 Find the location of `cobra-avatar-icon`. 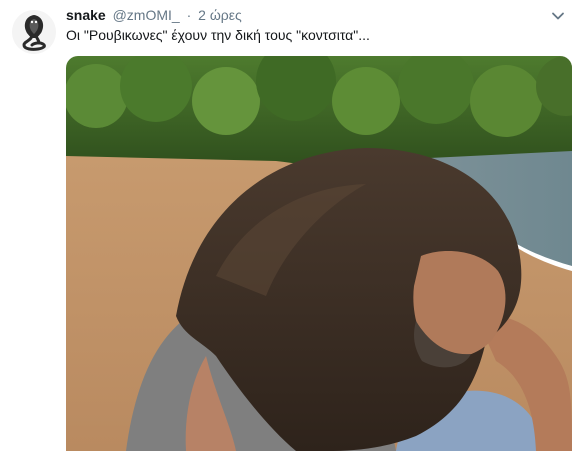

cobra-avatar-icon is located at coordinates (34, 32).